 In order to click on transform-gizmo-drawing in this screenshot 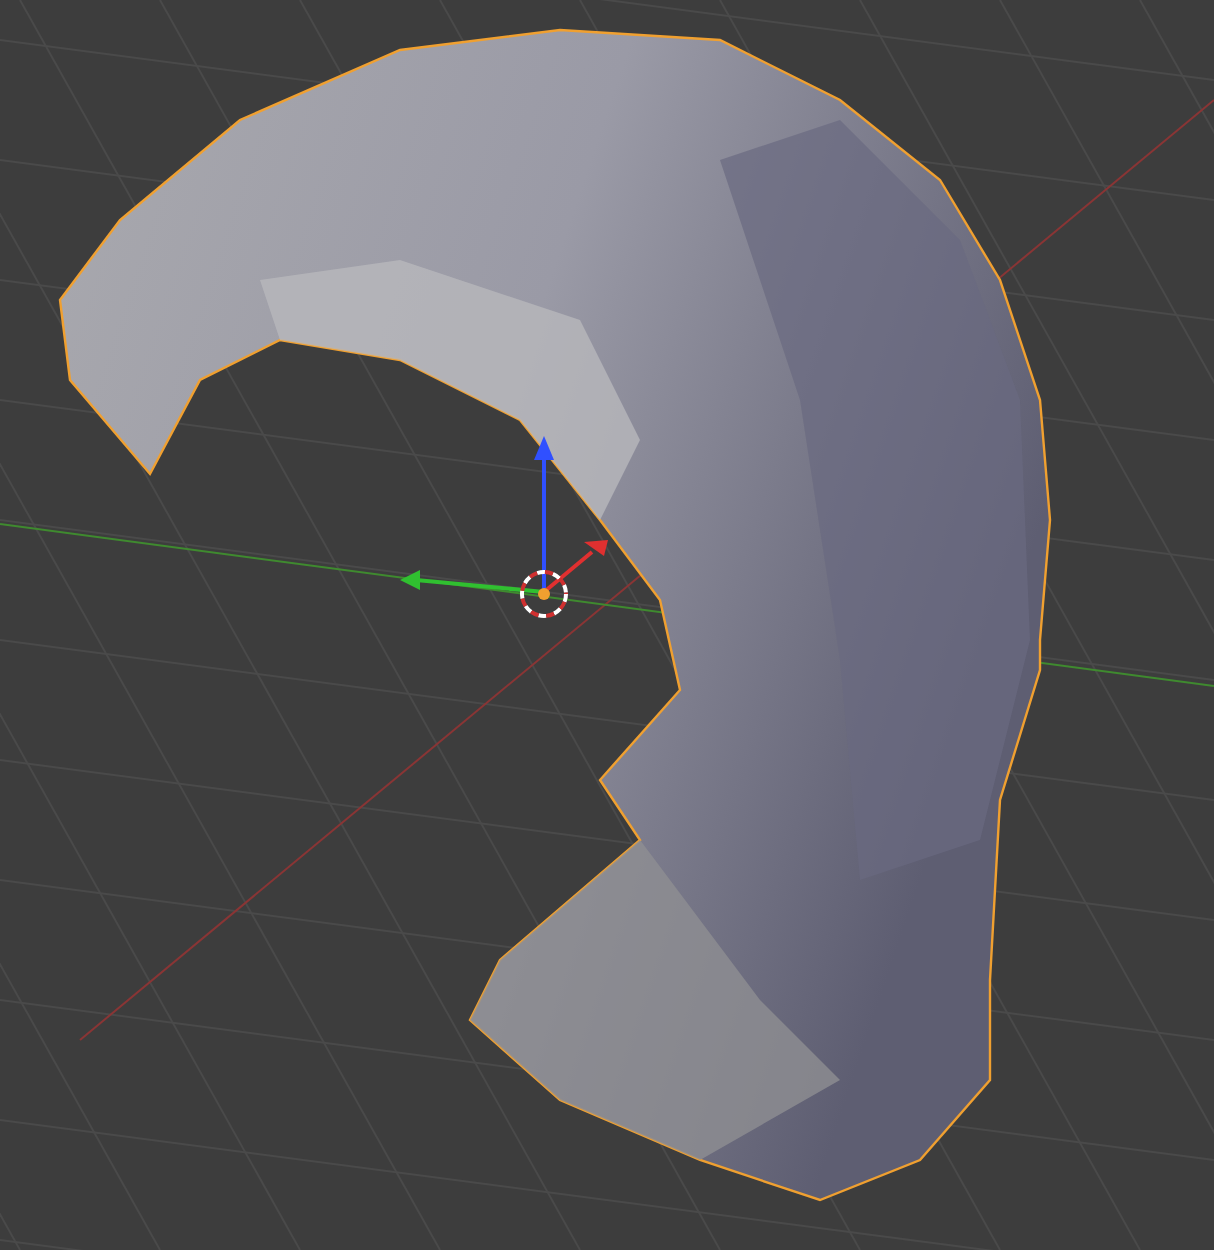, I will do `click(504, 515)`.